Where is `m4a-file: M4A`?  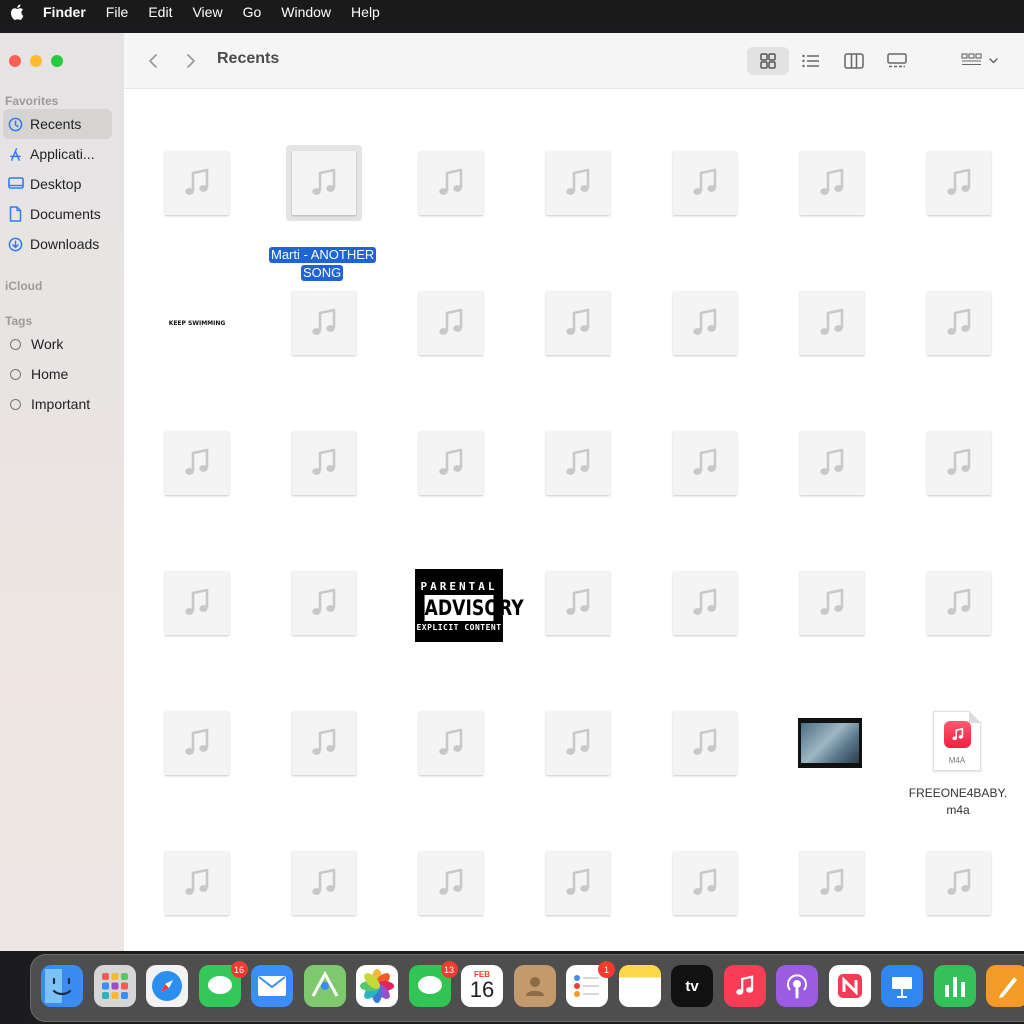 m4a-file: M4A is located at coordinates (965, 743).